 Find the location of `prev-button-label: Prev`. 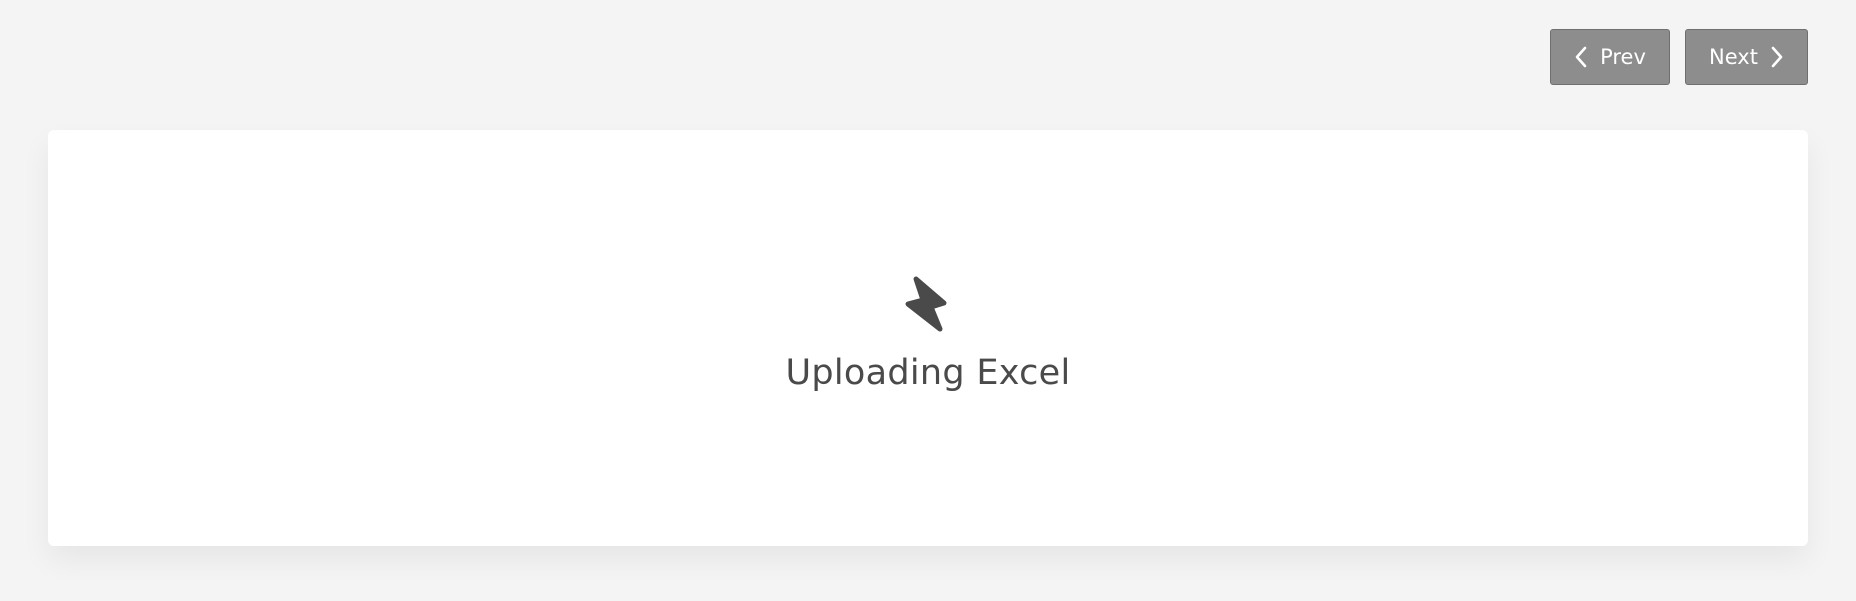

prev-button-label: Prev is located at coordinates (1623, 57).